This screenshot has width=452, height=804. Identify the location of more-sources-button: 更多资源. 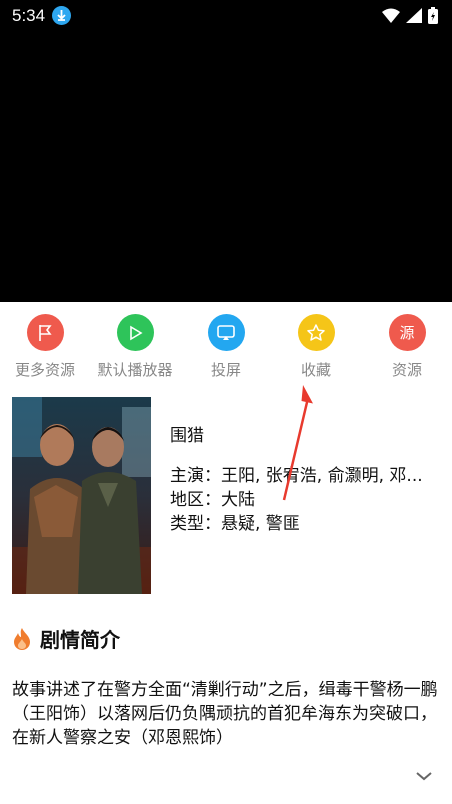
(45, 347).